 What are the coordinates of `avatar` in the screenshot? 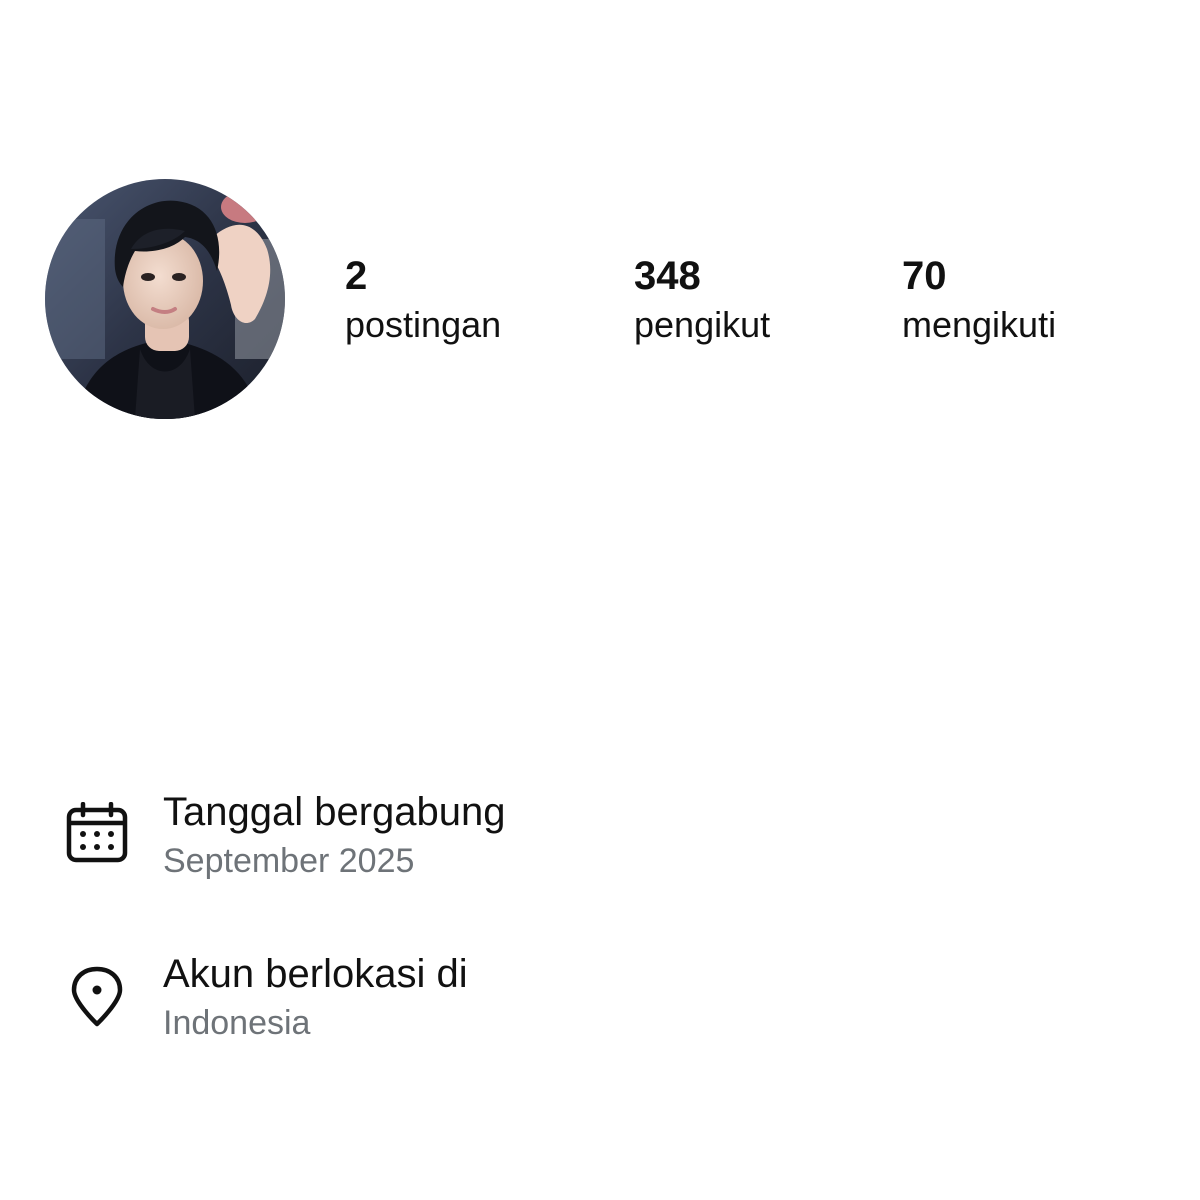 It's located at (165, 299).